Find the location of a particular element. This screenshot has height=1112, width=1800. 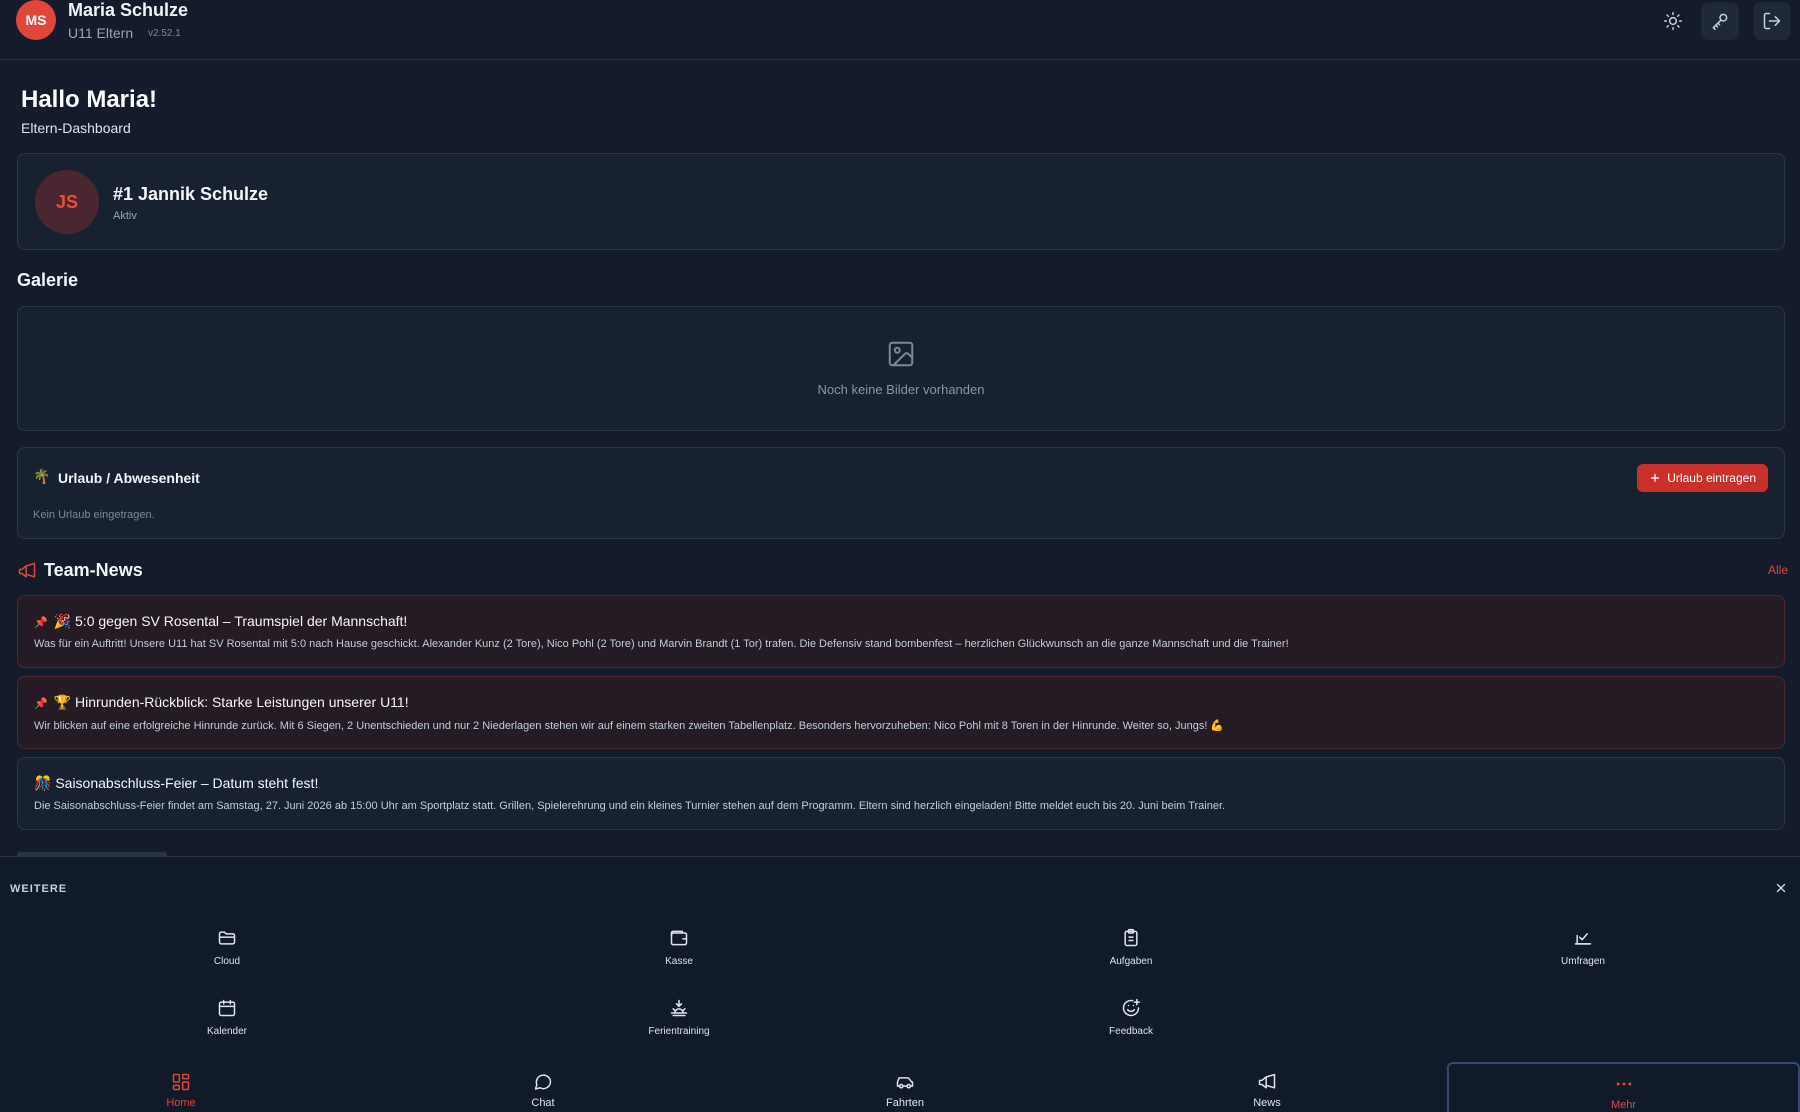

add-vacation-label: Urlaub eintragen is located at coordinates (1711, 478).